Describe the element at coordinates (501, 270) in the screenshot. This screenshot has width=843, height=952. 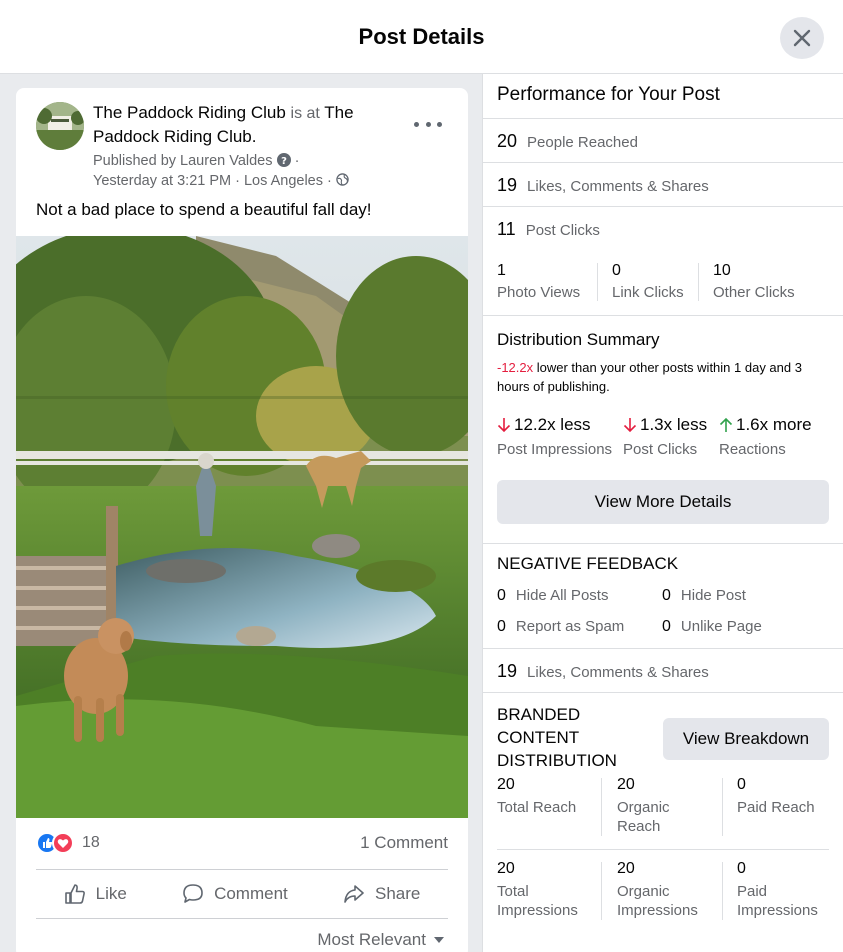
I see `photo-views-value: 1` at that location.